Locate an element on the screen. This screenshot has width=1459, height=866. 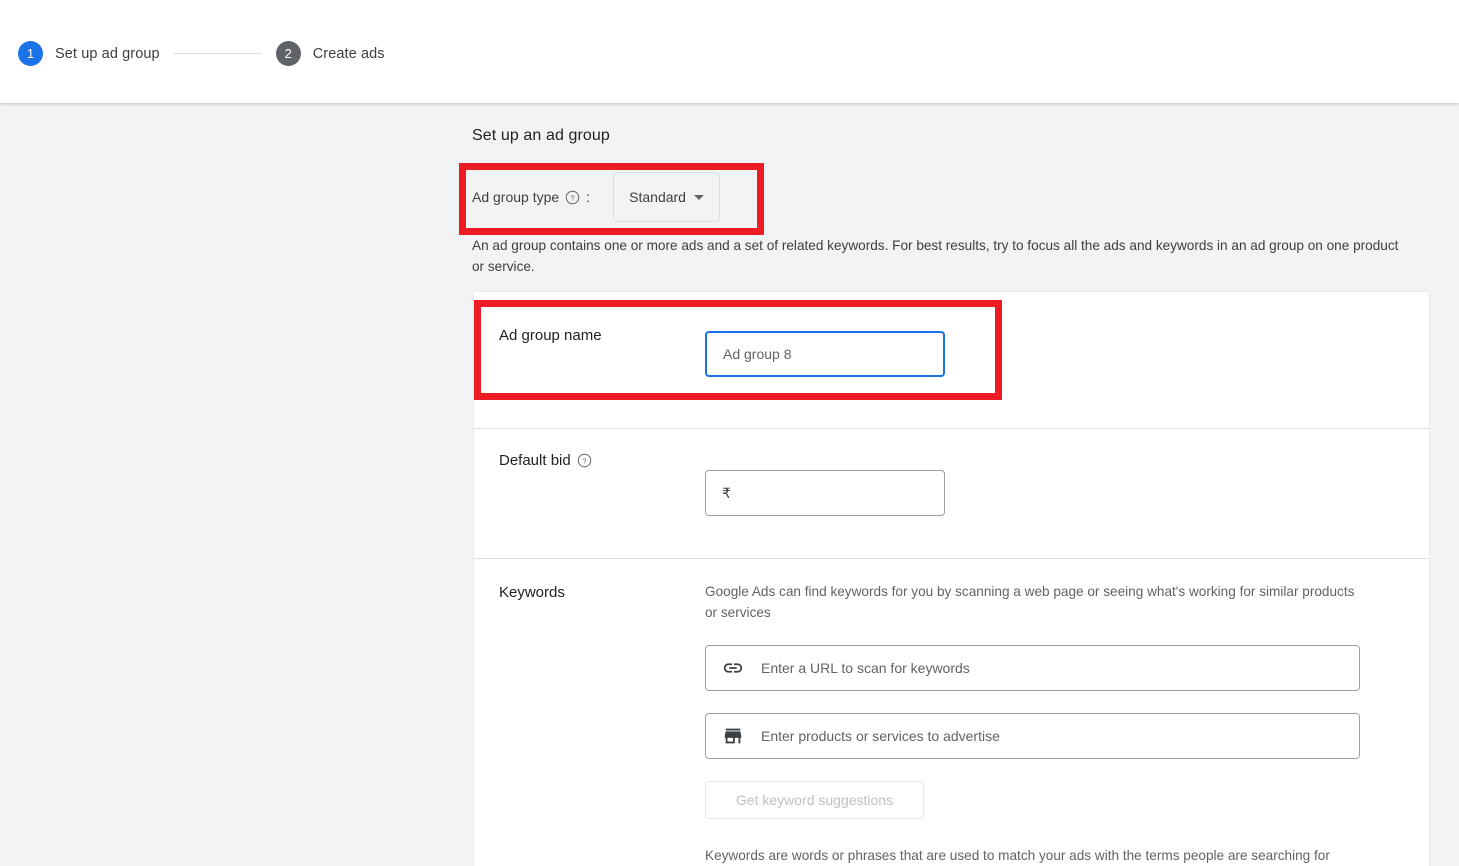
ad-group-type-label-text: Ad group type is located at coordinates (516, 197).